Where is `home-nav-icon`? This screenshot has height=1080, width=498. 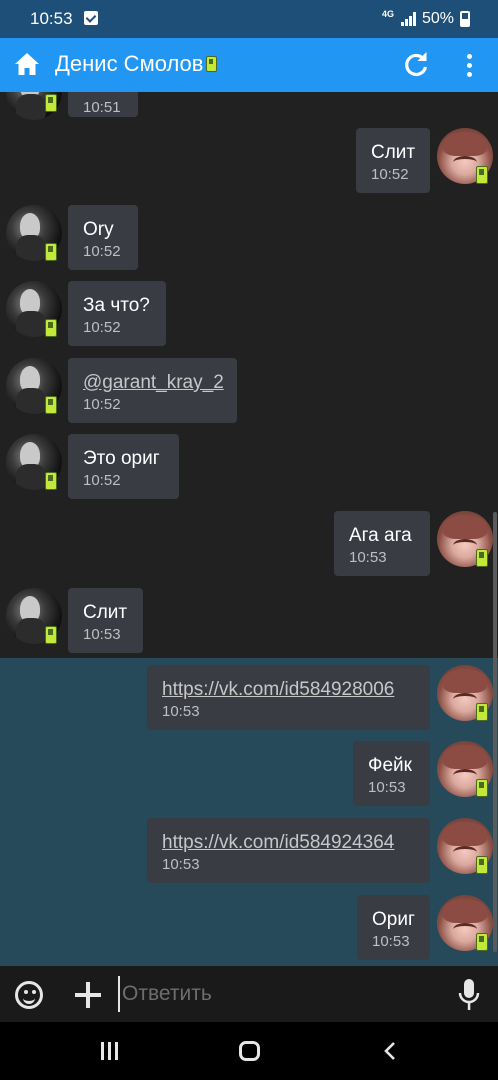
home-nav-icon is located at coordinates (249, 1051).